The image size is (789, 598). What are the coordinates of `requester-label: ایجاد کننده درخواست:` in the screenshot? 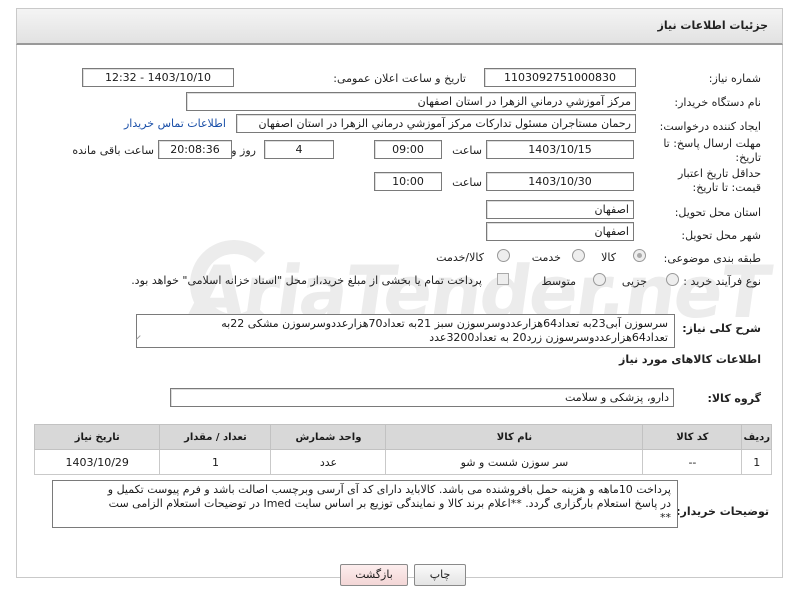 It's located at (710, 126).